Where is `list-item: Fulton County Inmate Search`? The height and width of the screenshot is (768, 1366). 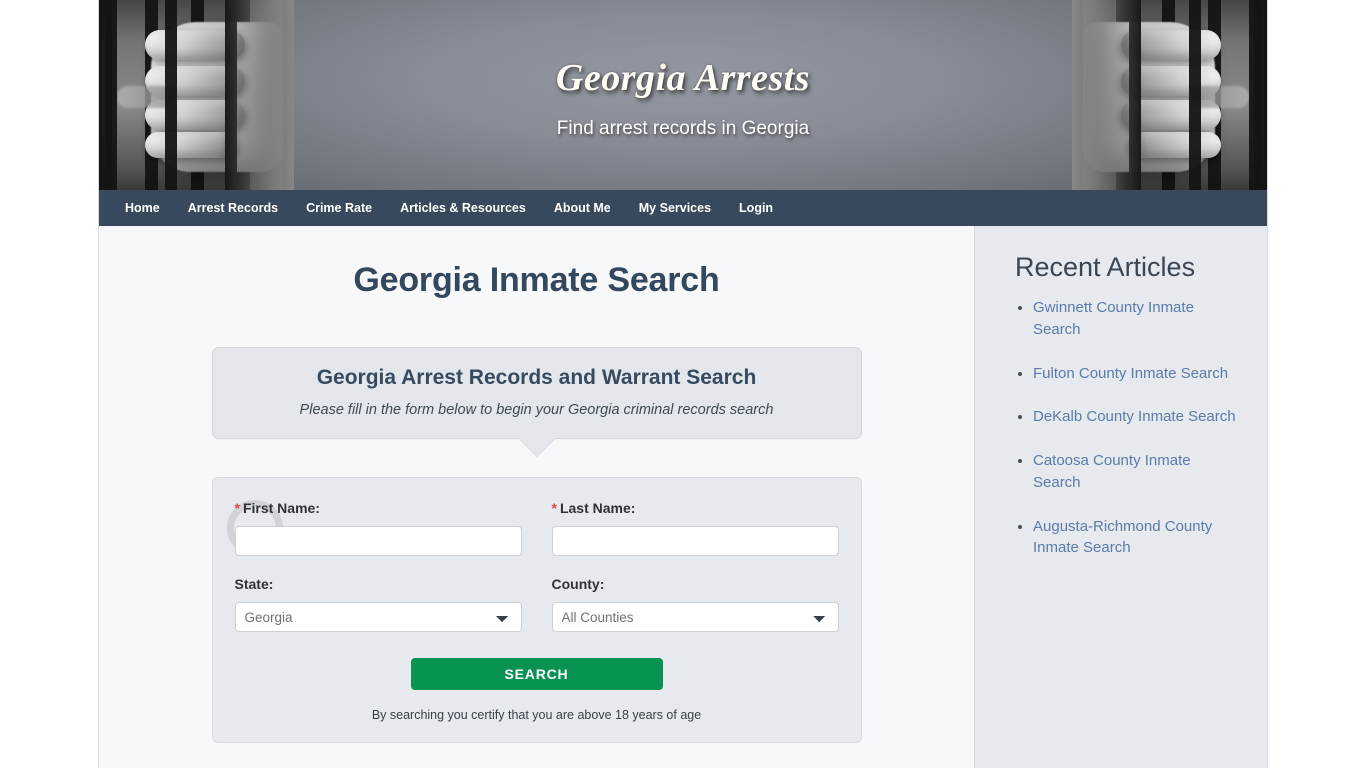
list-item: Fulton County Inmate Search is located at coordinates (1136, 374).